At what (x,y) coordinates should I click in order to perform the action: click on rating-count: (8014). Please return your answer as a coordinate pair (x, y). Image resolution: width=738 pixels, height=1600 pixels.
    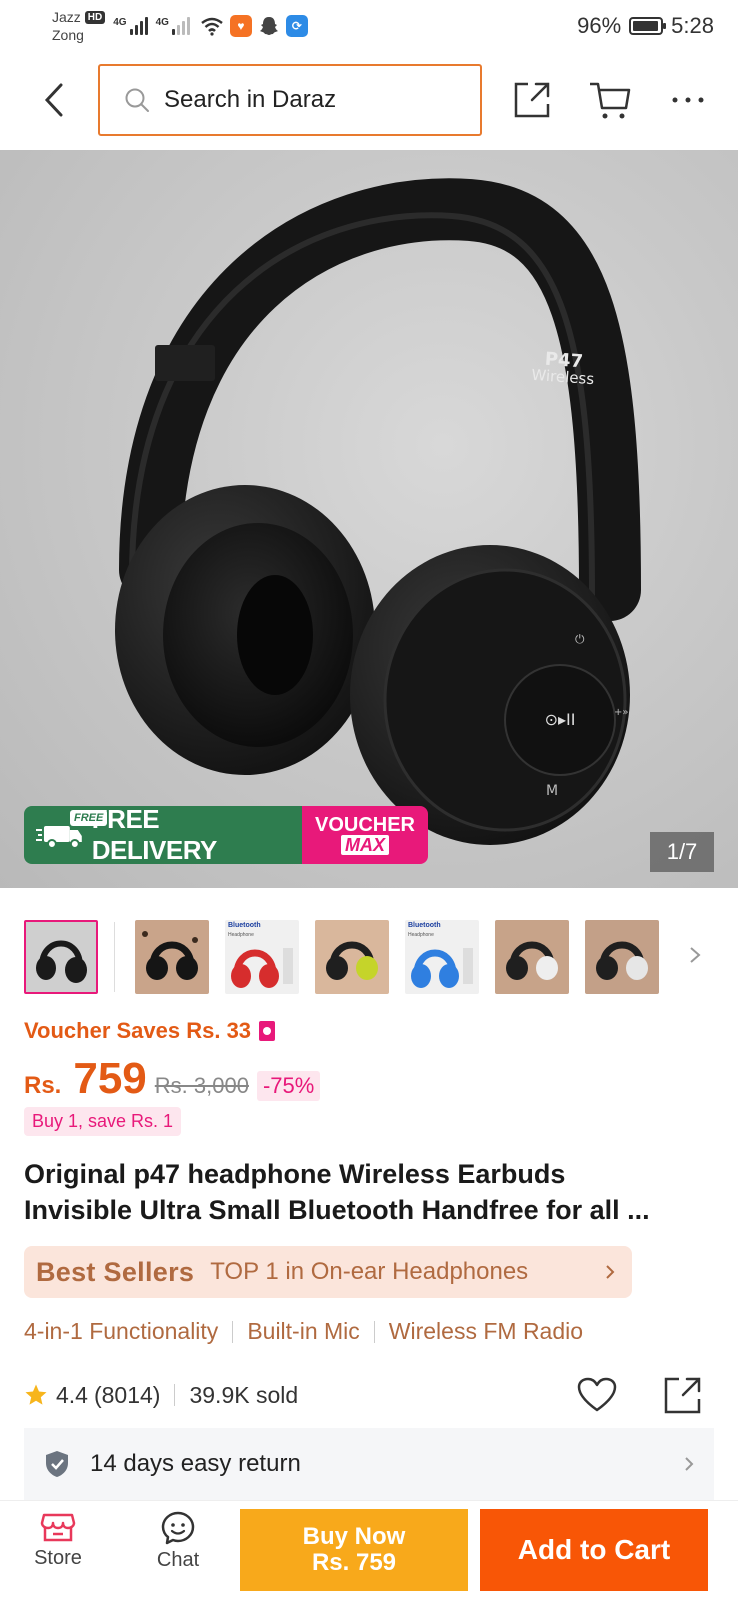
    Looking at the image, I should click on (127, 1395).